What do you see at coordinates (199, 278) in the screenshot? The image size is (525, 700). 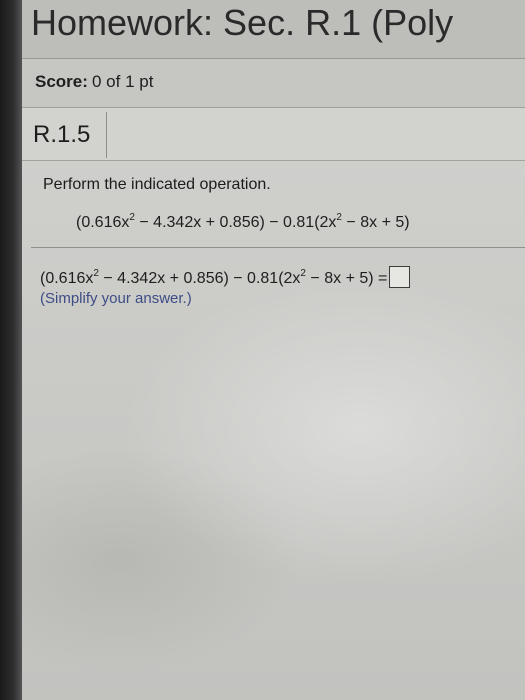 I see `answer-part-2: − 4.342x + 0.856) − 0.81(2x` at bounding box center [199, 278].